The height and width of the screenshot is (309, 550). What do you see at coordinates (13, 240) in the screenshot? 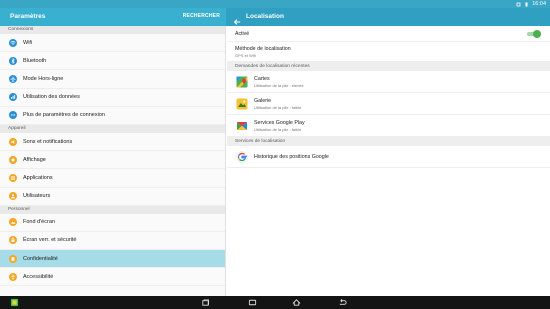
I see `lock-screen-icon` at bounding box center [13, 240].